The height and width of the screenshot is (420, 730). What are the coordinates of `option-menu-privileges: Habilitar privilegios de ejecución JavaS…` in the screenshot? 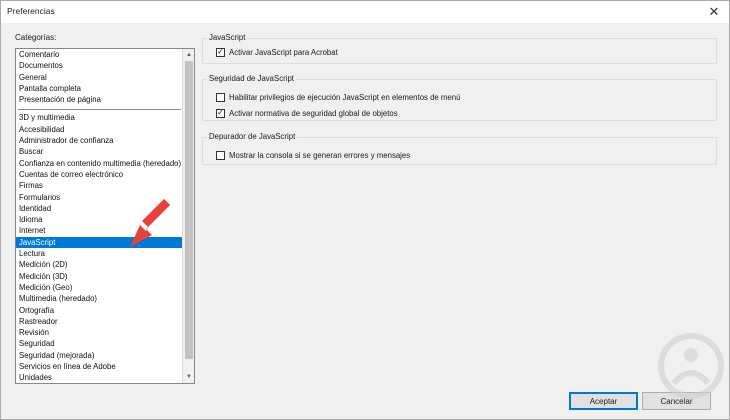 It's located at (338, 97).